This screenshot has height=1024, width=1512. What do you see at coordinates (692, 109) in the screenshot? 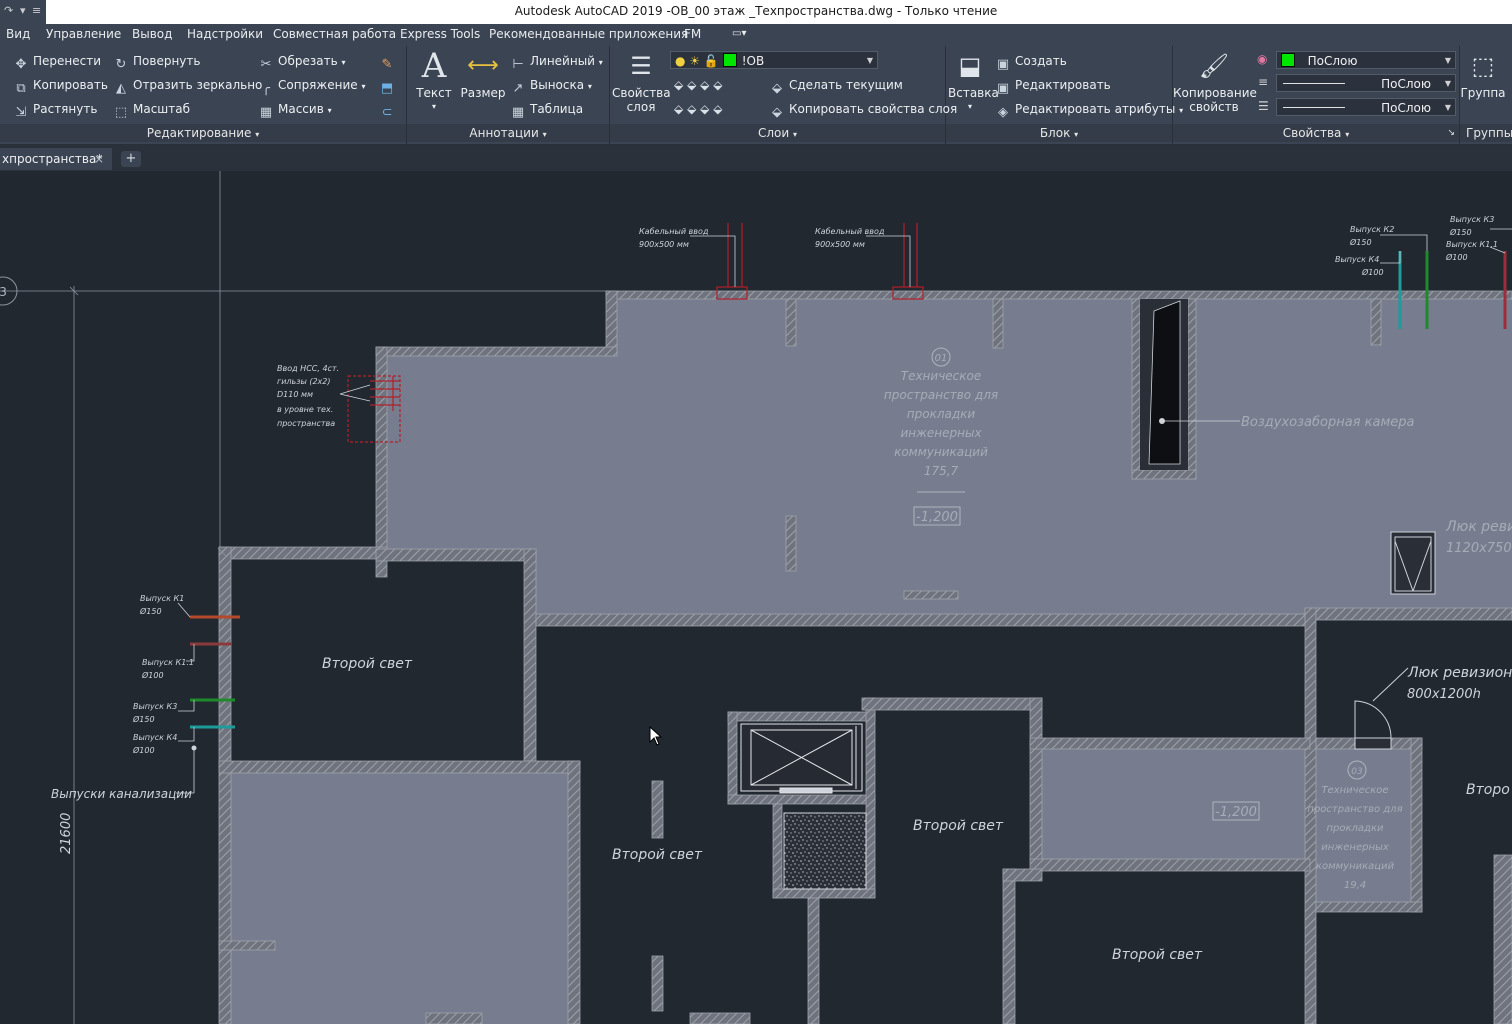
I see `layer-unisolate-icon: ⬙` at bounding box center [692, 109].